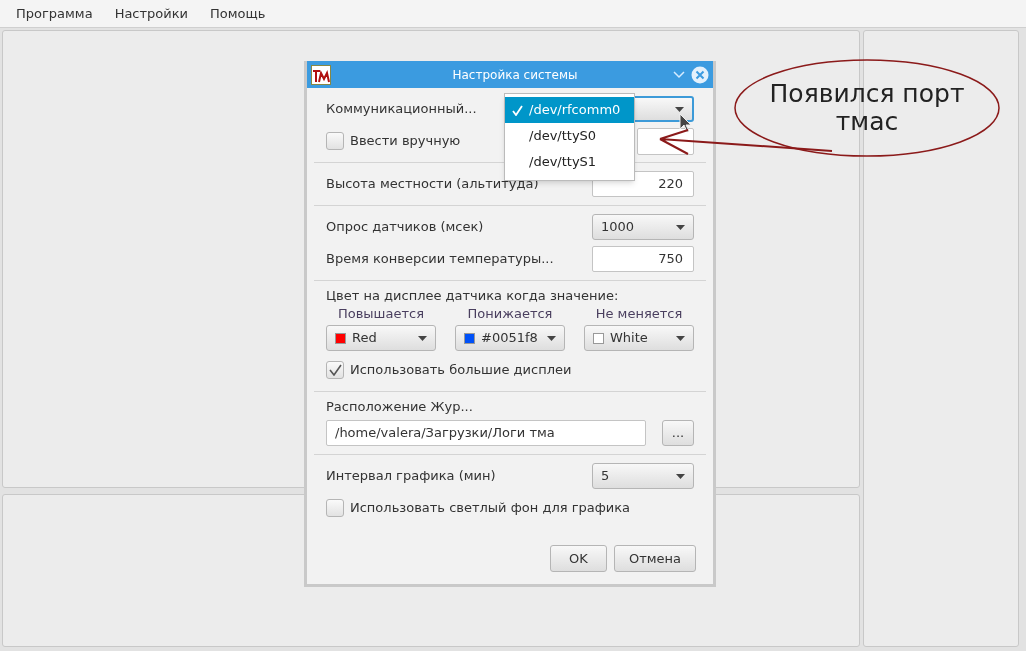  What do you see at coordinates (510, 314) in the screenshot?
I see `picker-label: Понижается` at bounding box center [510, 314].